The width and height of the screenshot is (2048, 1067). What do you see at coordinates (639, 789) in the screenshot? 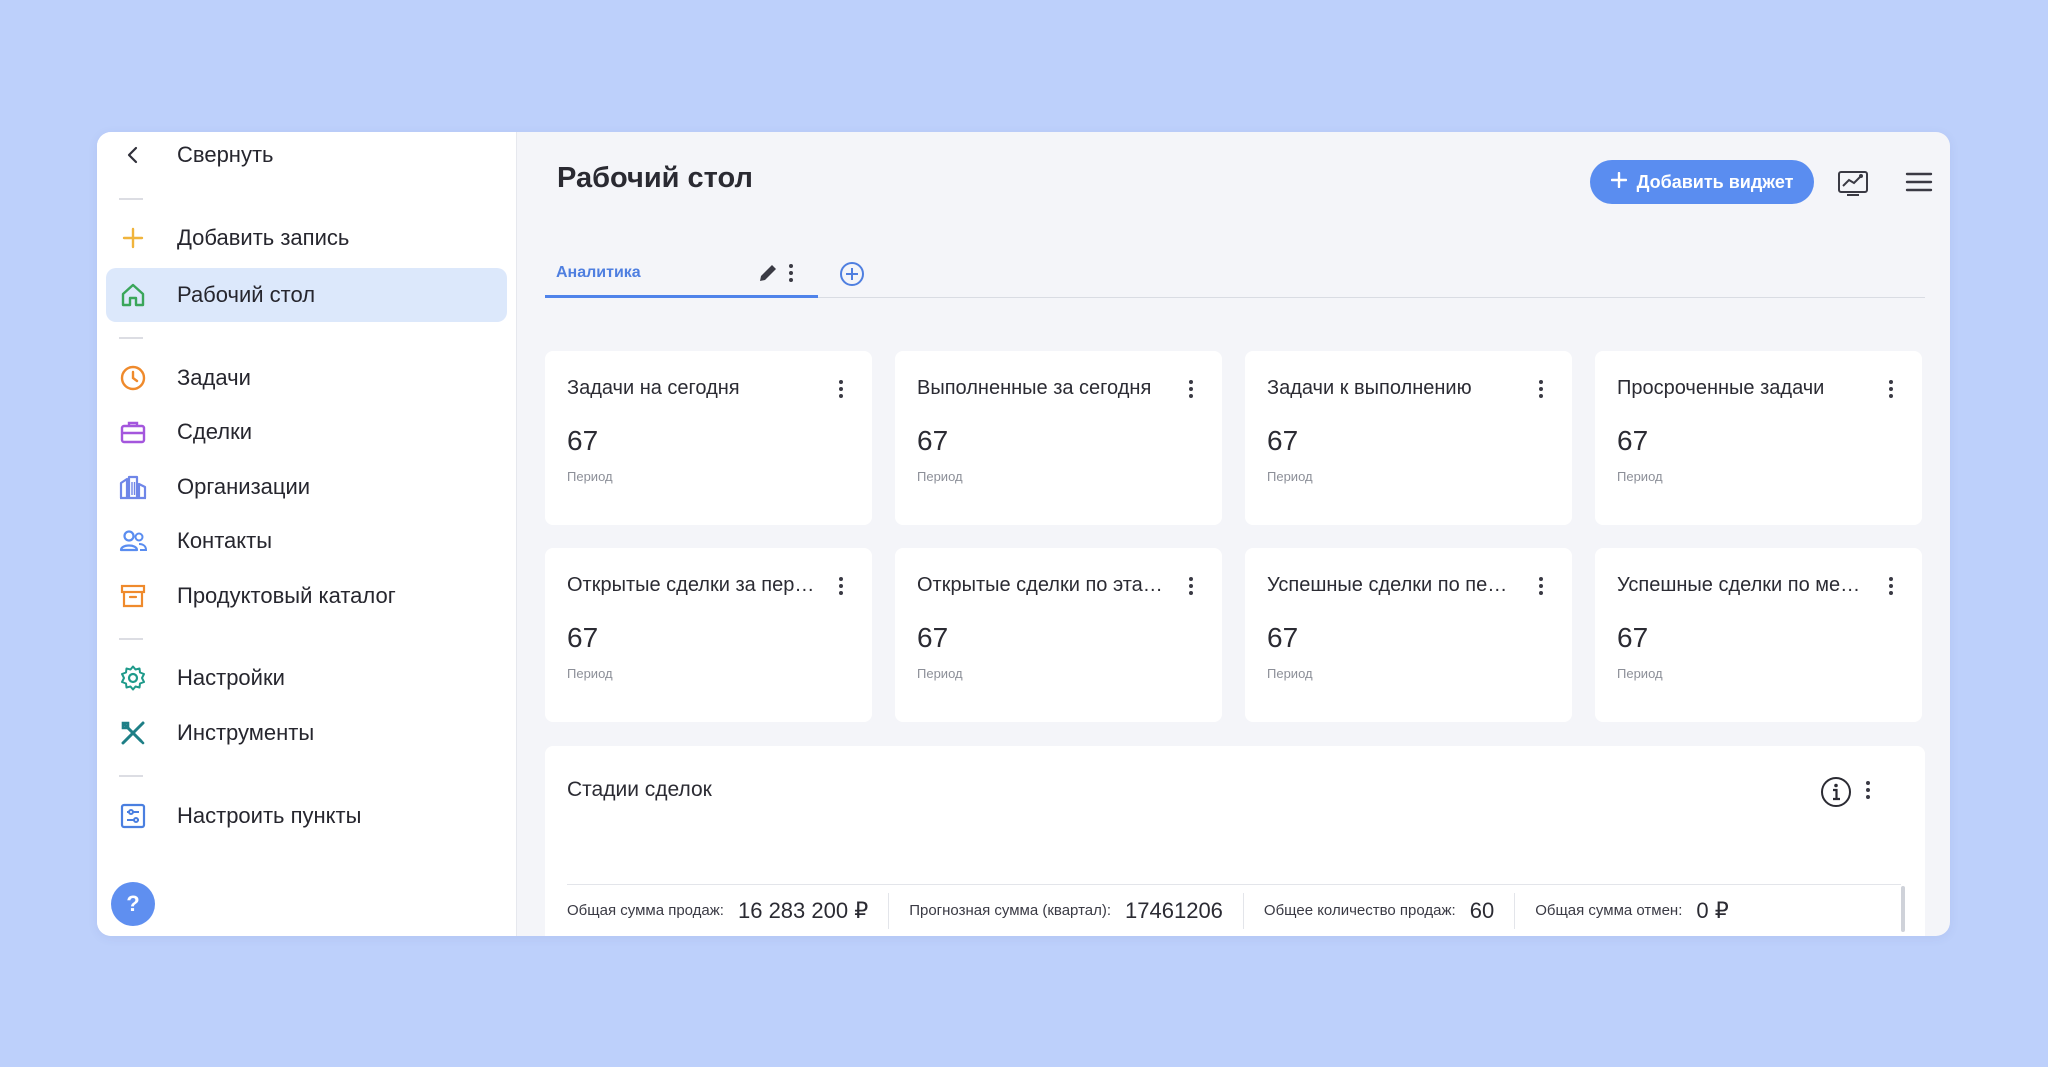
I see `deal-stages-title: Стадии сделок` at bounding box center [639, 789].